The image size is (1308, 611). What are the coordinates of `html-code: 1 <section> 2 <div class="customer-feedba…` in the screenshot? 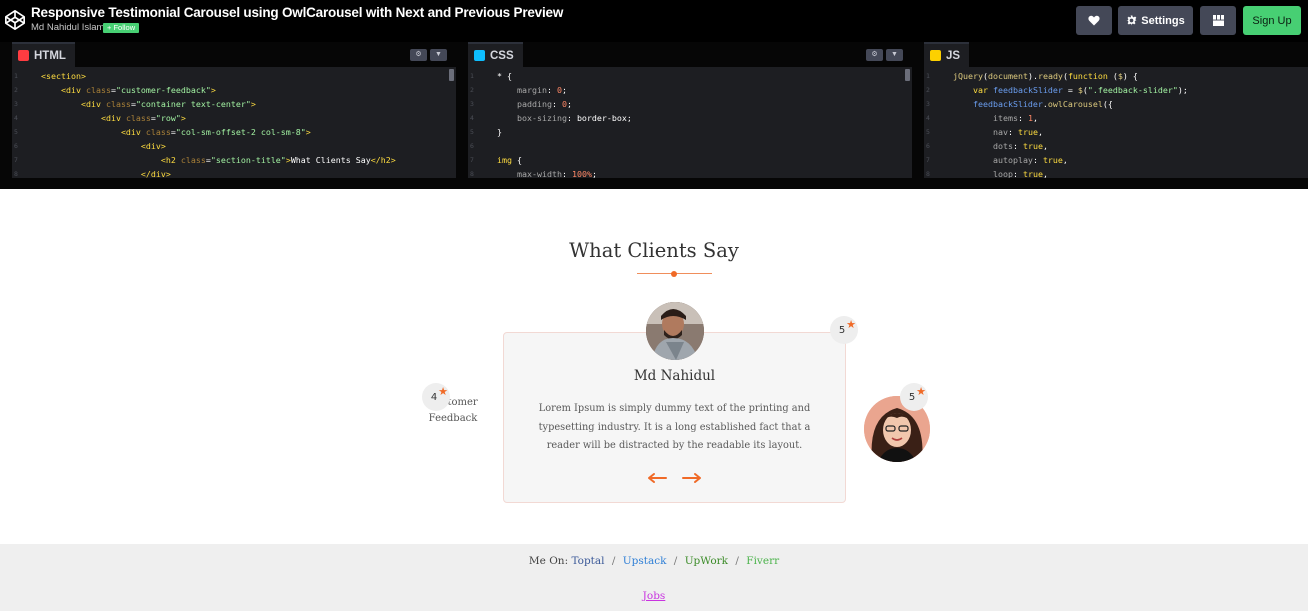 It's located at (234, 123).